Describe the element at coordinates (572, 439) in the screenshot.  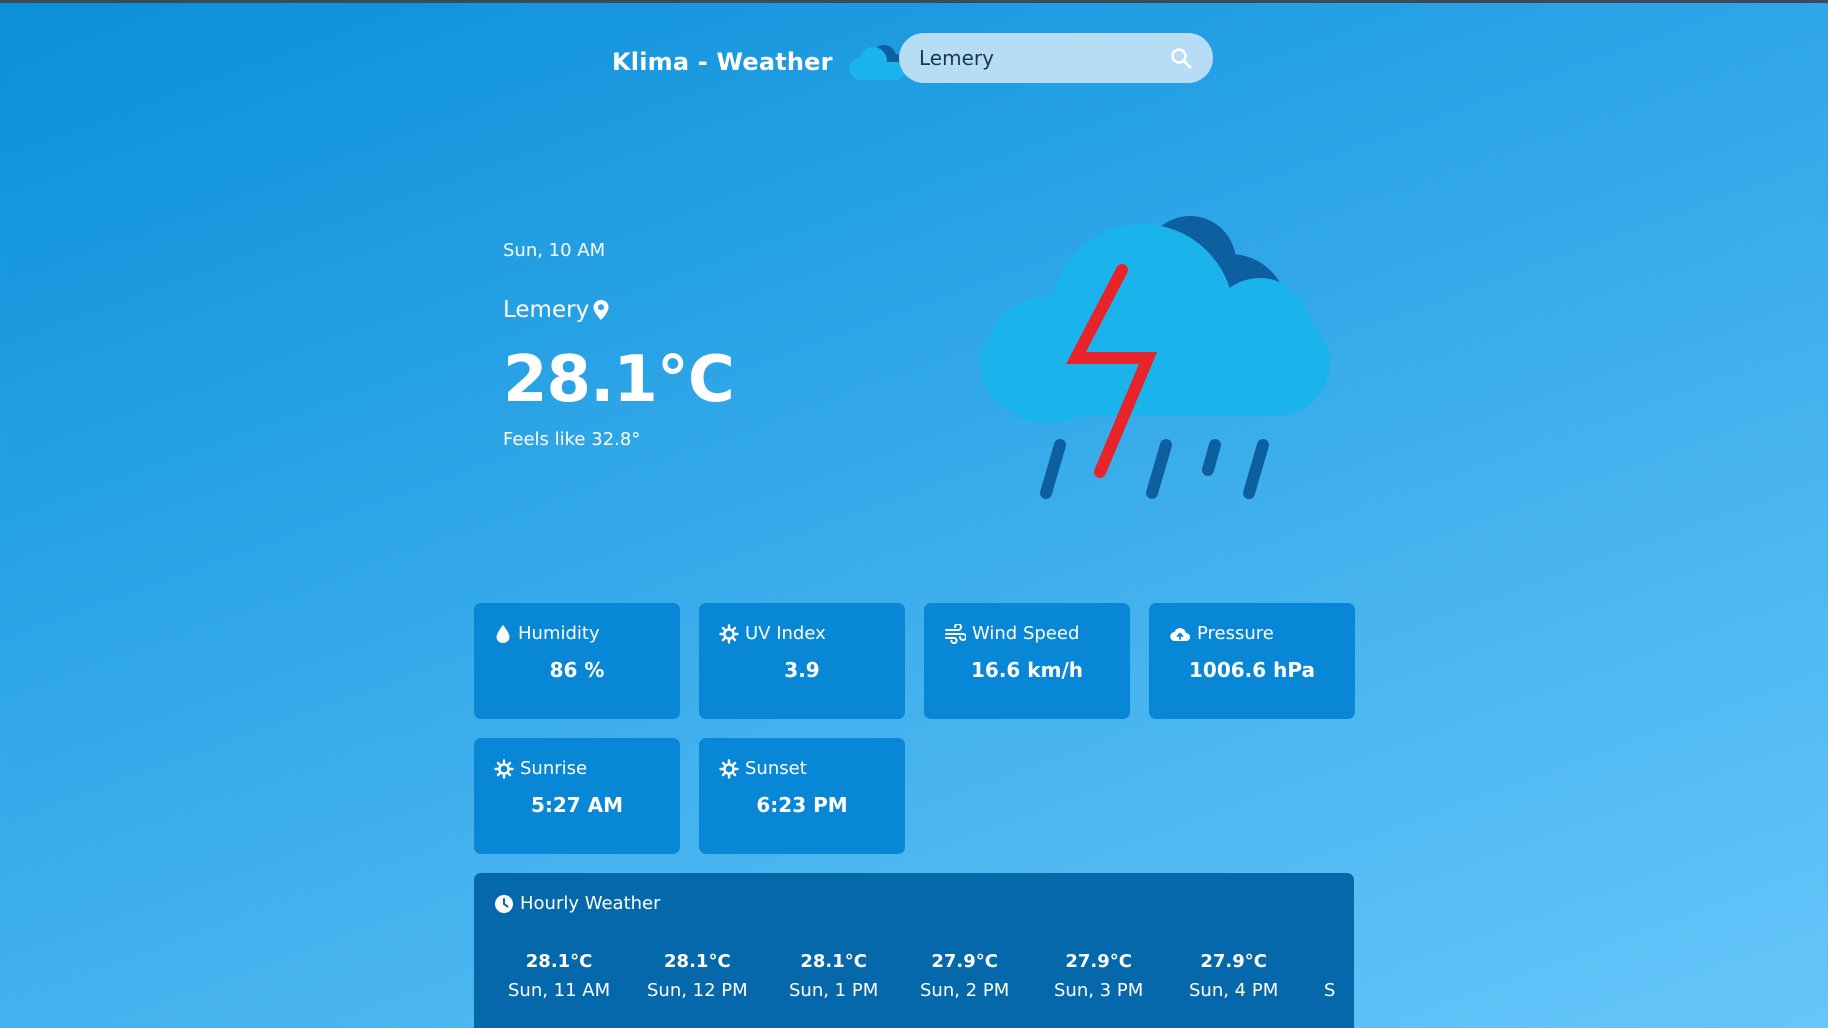
I see `feels-like: Feels like 32.8°` at that location.